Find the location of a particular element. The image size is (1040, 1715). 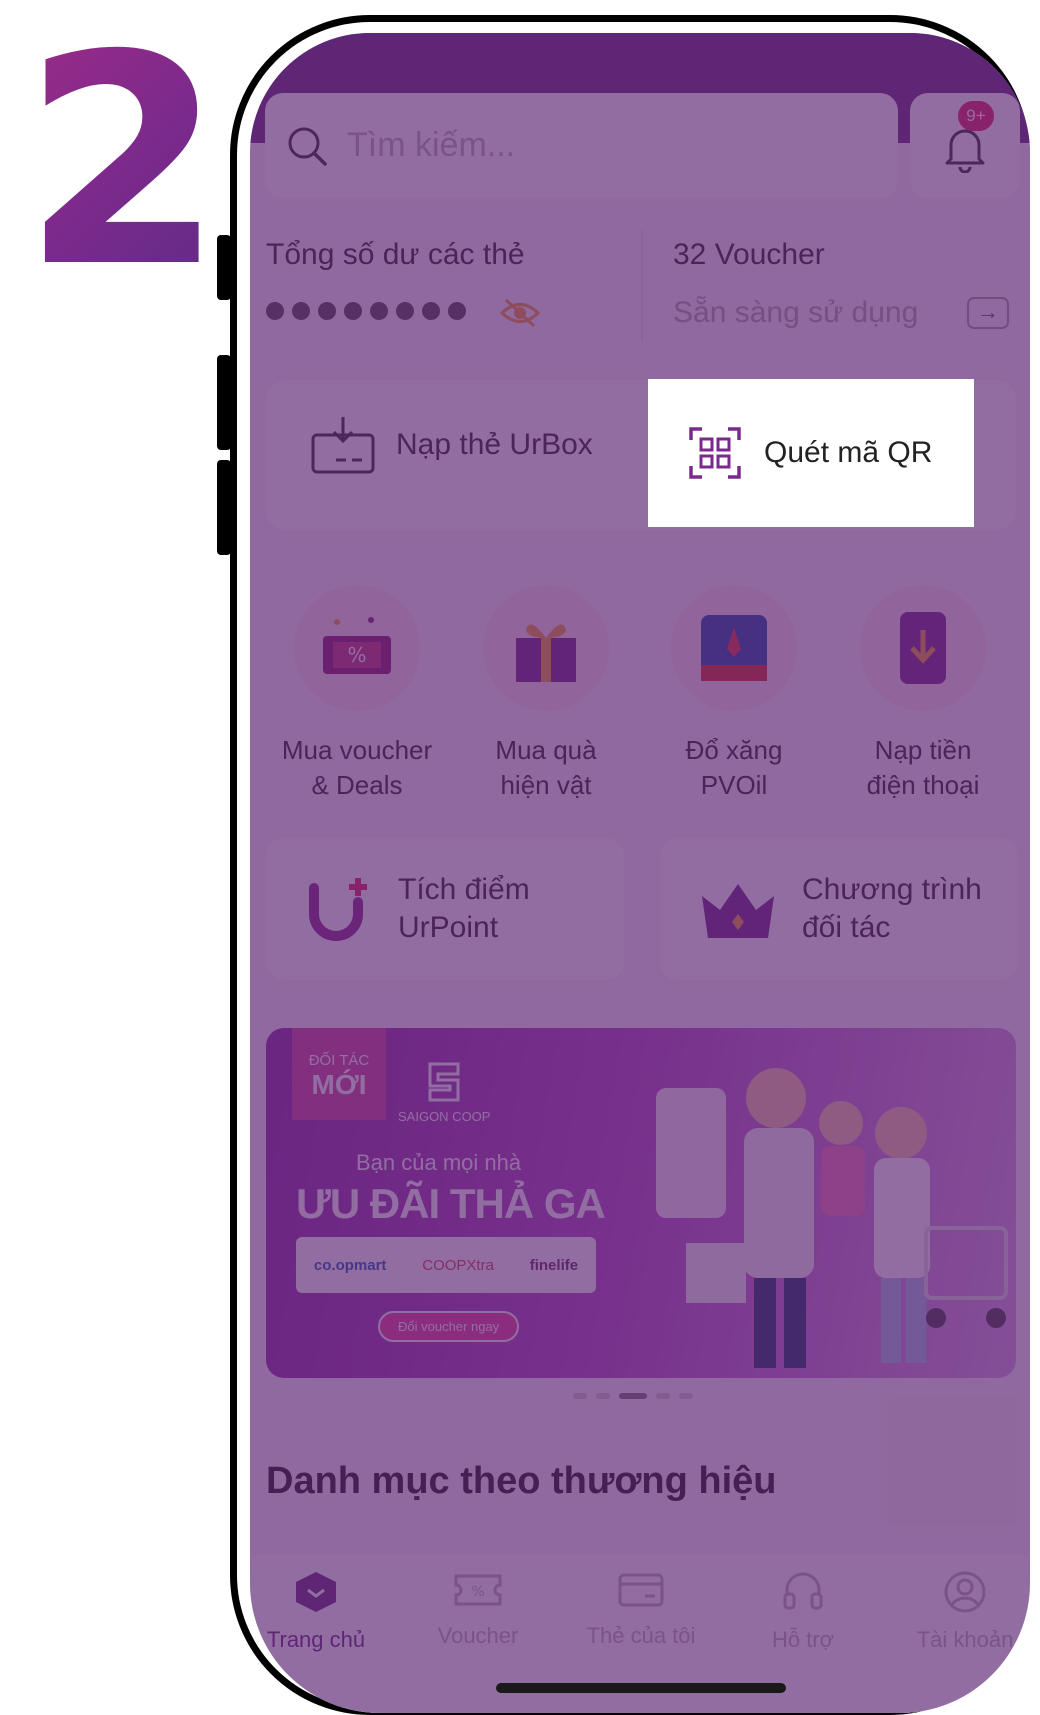

phone-side-button-volume-up is located at coordinates (224, 402).